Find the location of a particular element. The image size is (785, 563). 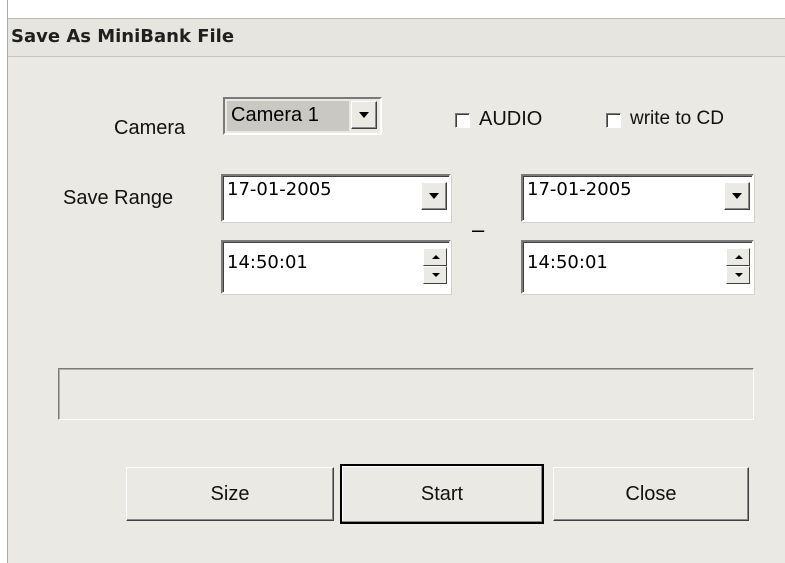

end-time-spin-buttons is located at coordinates (738, 266).